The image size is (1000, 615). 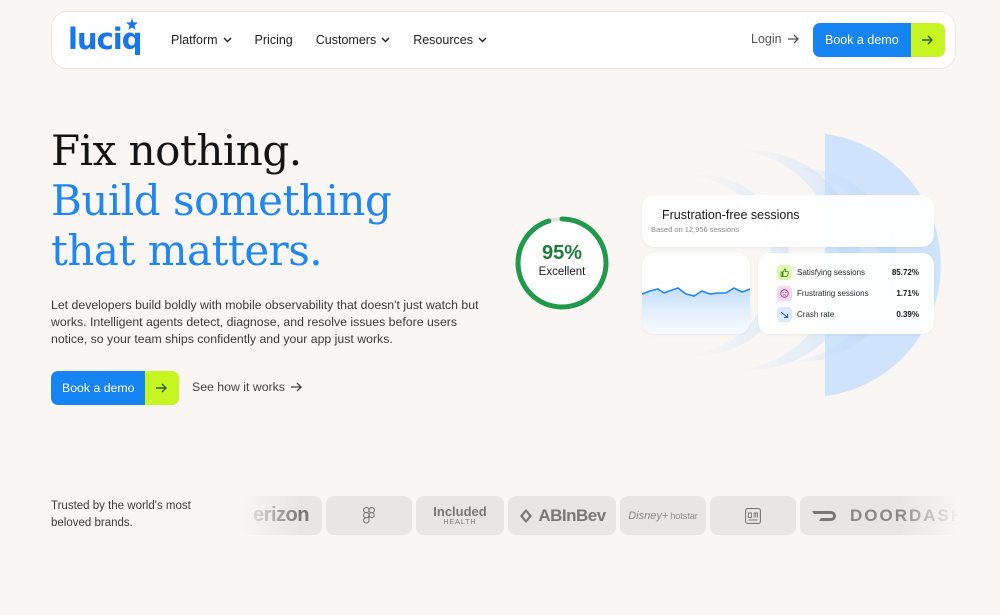 I want to click on abinbev-mark-icon, so click(x=526, y=515).